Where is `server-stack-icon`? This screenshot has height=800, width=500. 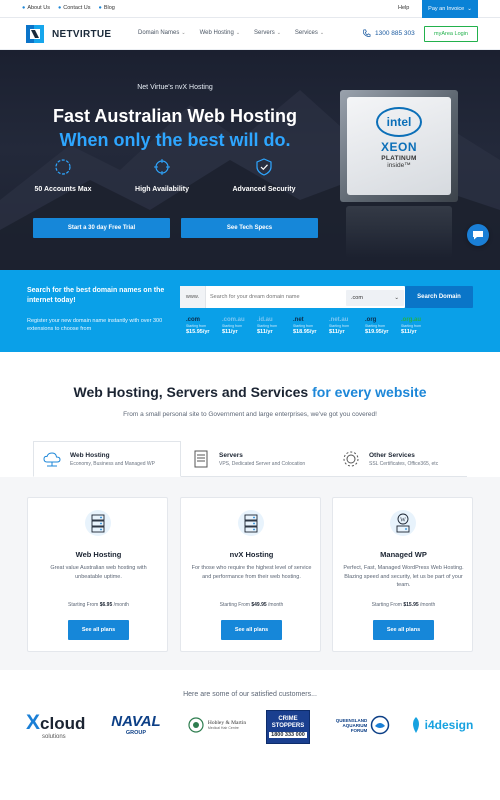 server-stack-icon is located at coordinates (98, 523).